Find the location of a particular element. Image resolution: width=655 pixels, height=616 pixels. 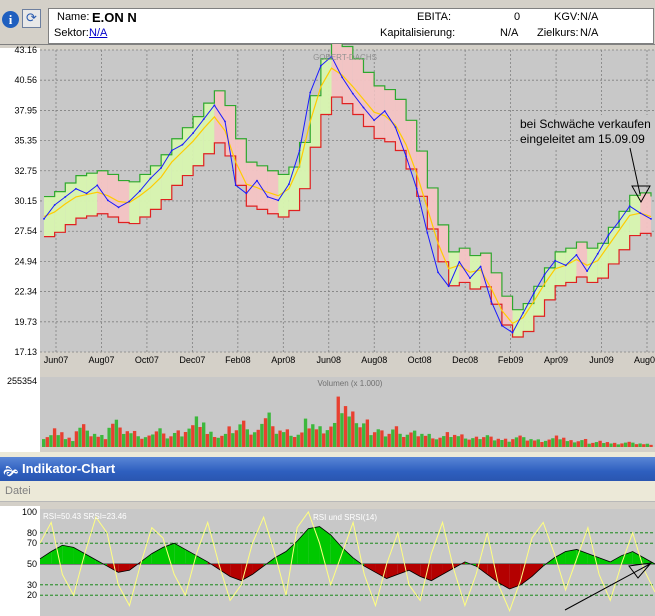

y-tick-label: 24.94 is located at coordinates (25, 261).